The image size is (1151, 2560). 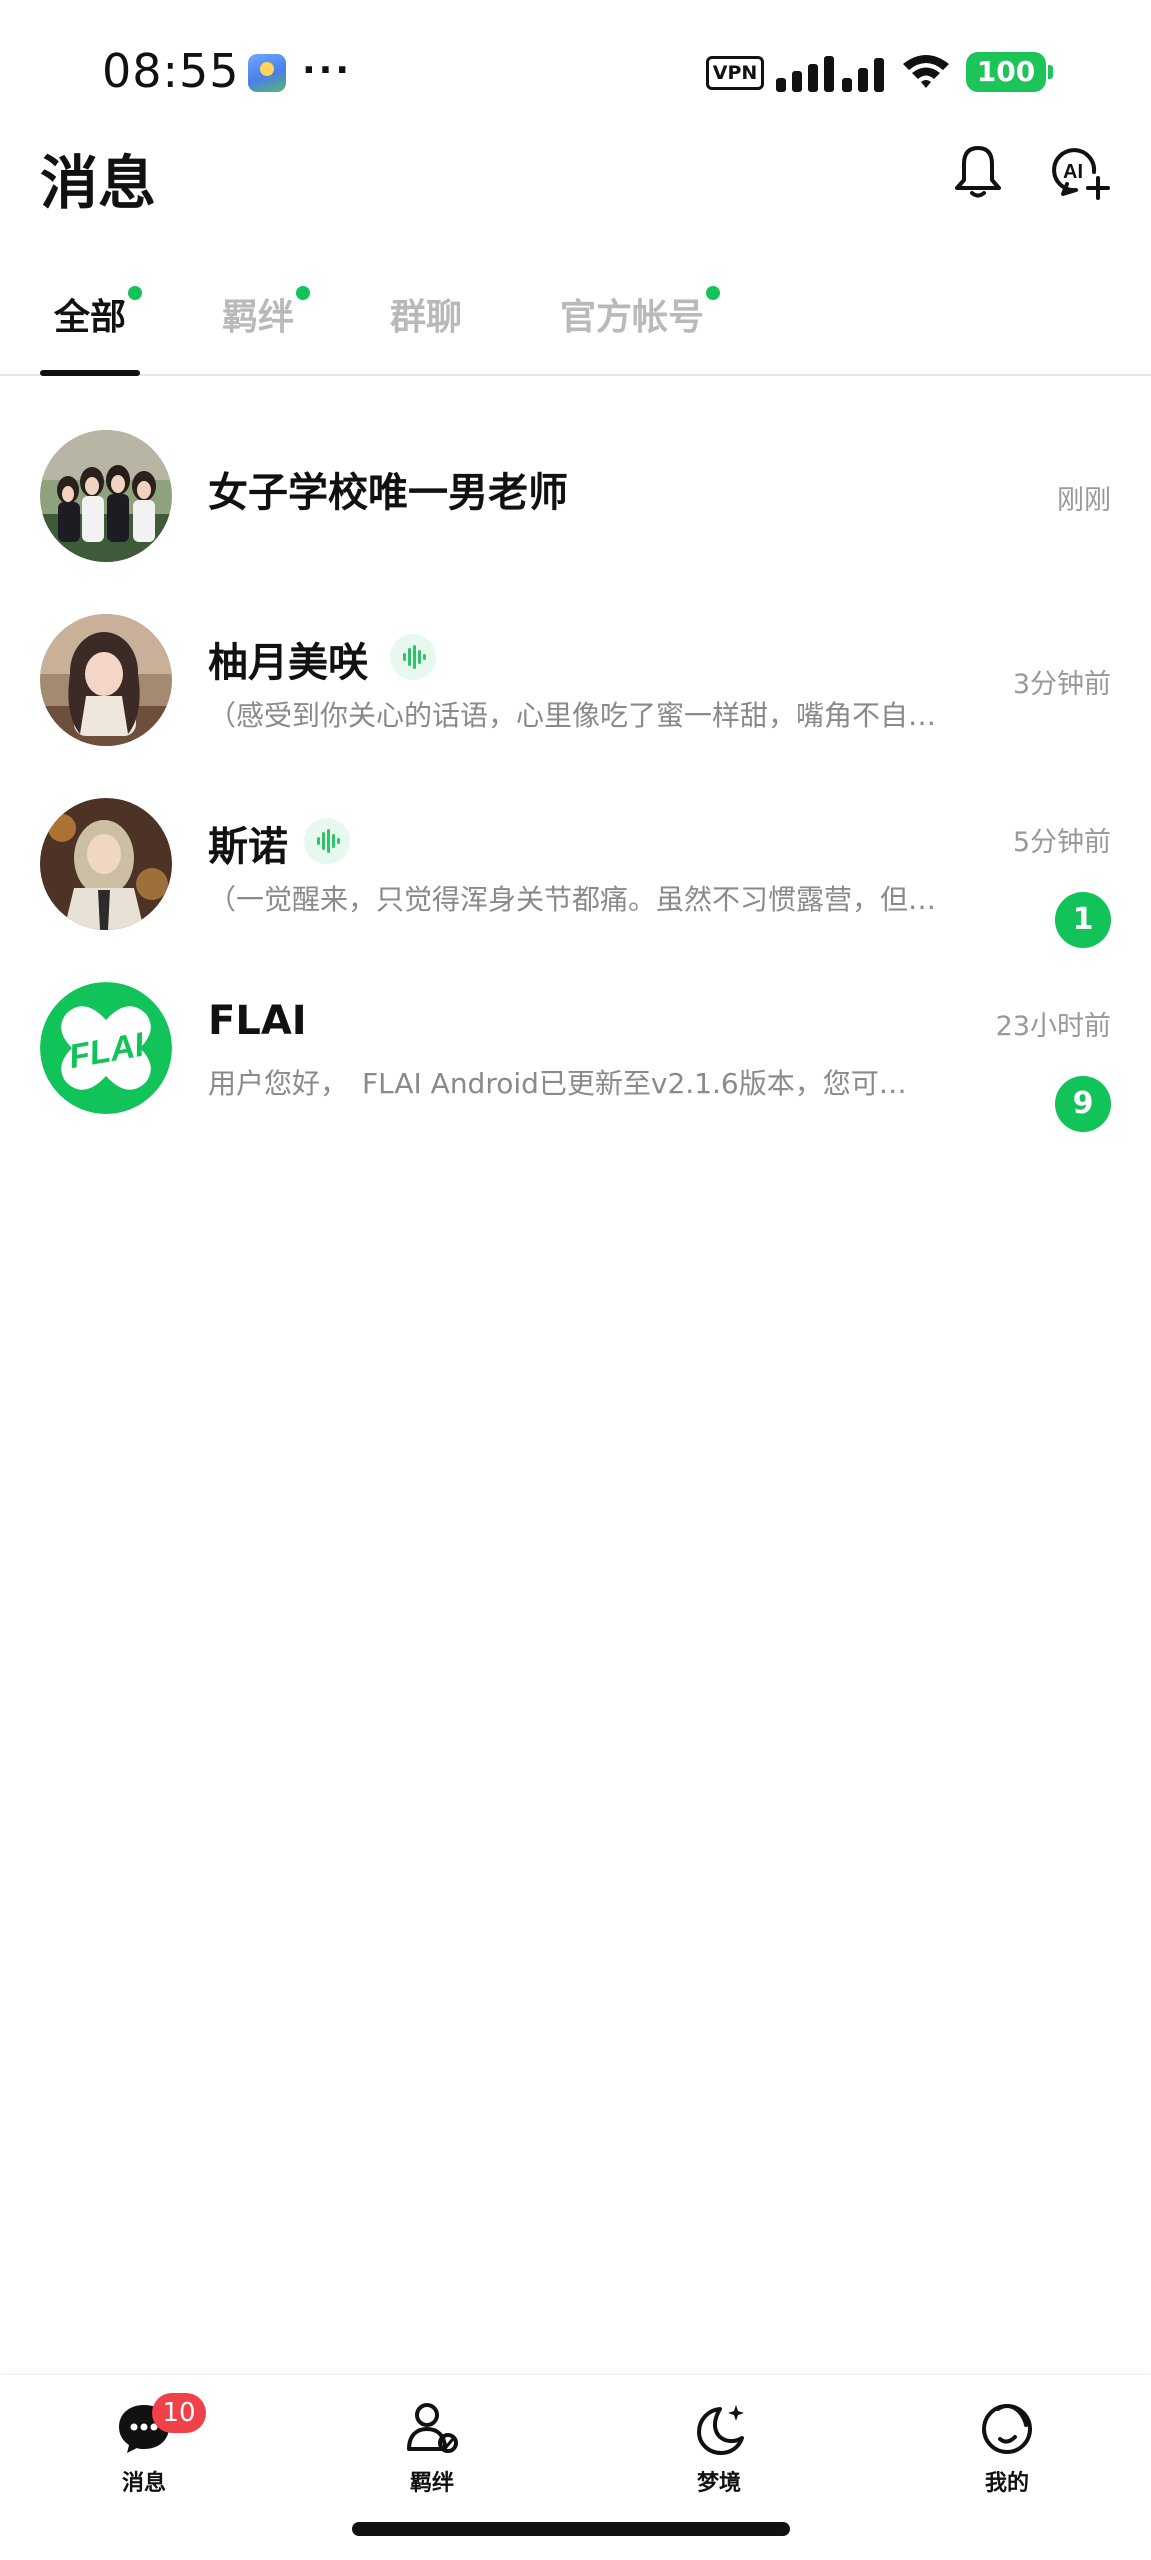 I want to click on nav-profile: 我的, so click(x=1007, y=2448).